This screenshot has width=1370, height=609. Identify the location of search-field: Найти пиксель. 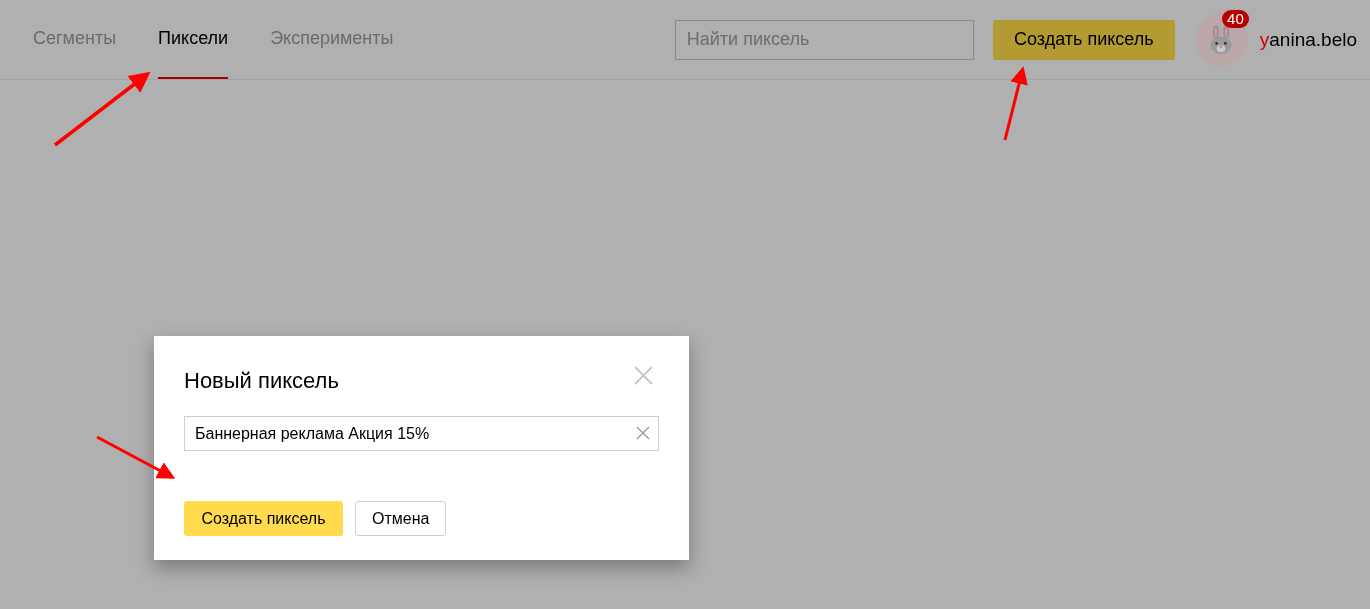
(824, 39).